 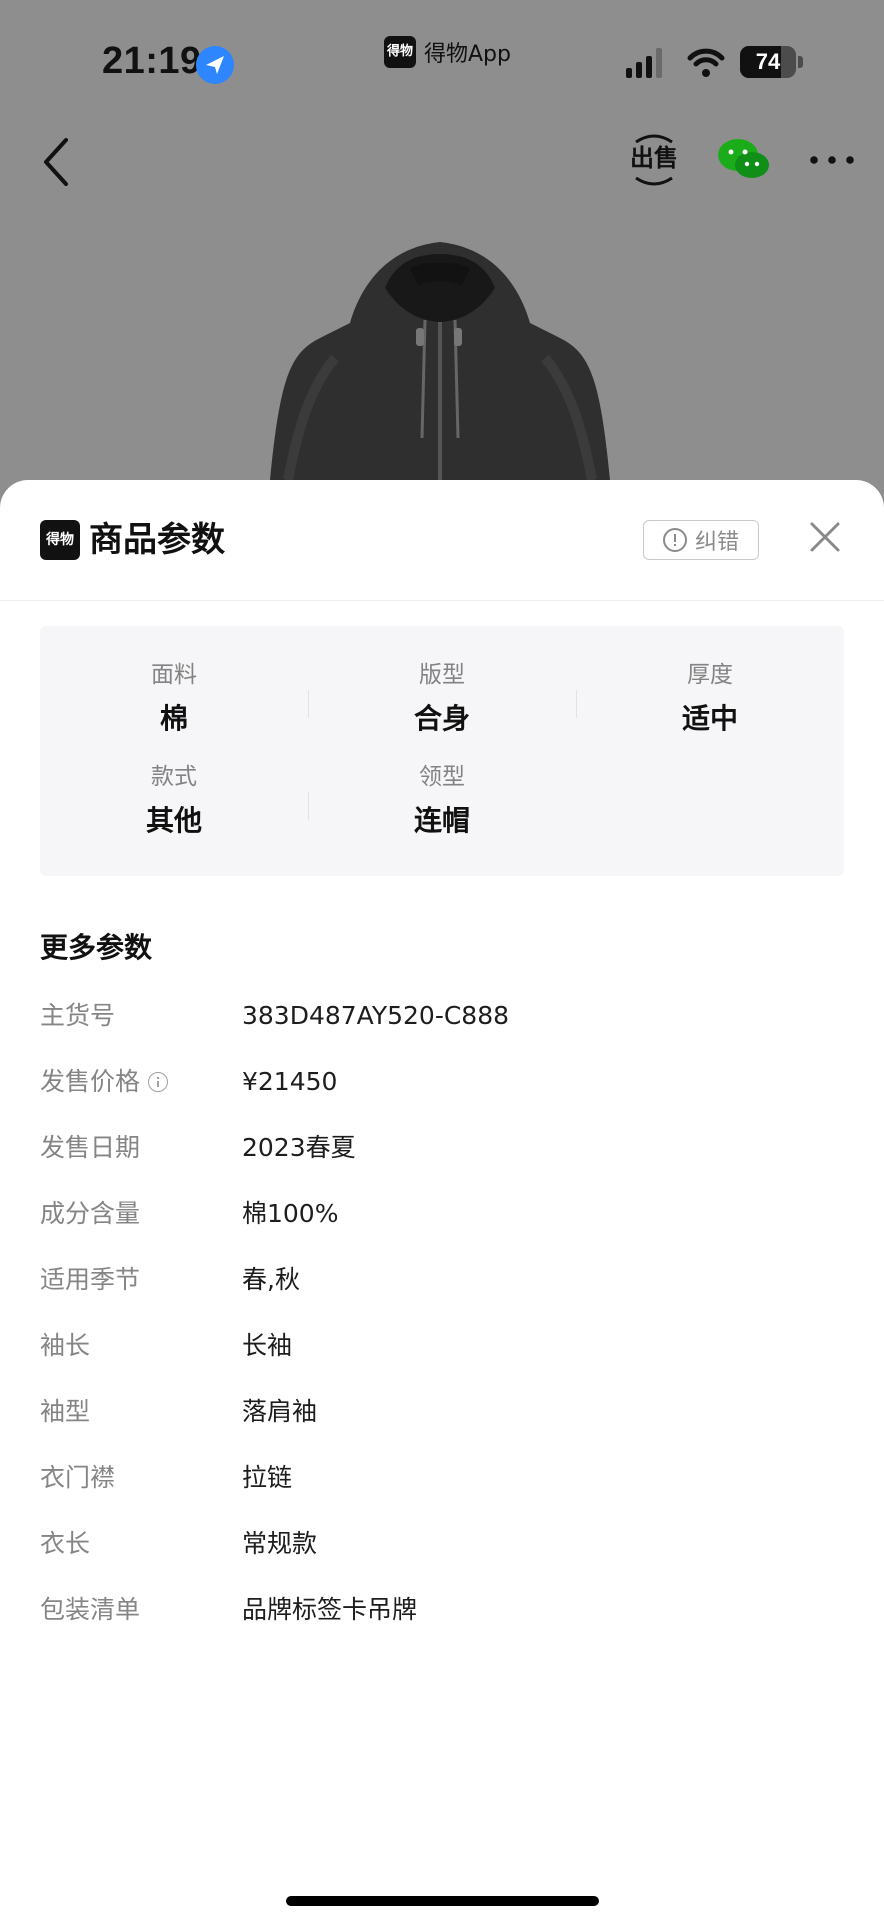 What do you see at coordinates (441, 718) in the screenshot?
I see `param-value: 合身` at bounding box center [441, 718].